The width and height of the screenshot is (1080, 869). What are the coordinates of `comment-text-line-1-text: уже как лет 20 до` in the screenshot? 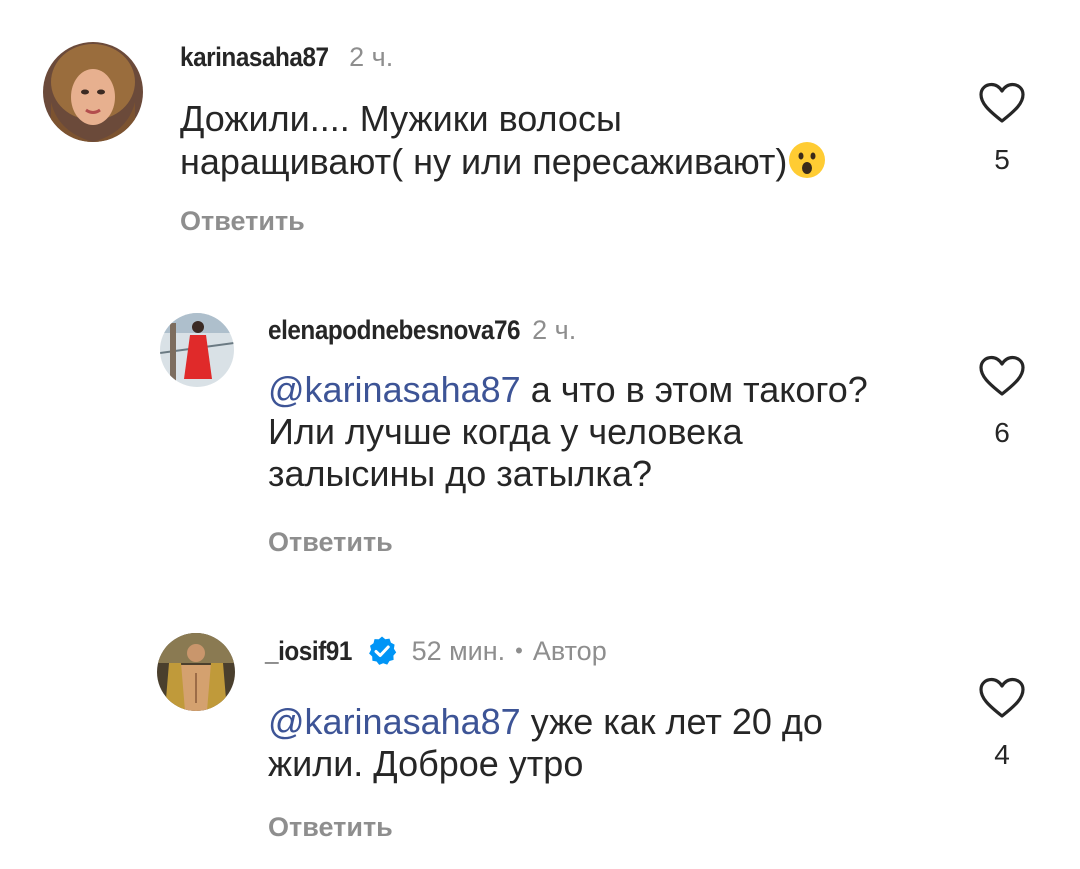 It's located at (671, 721).